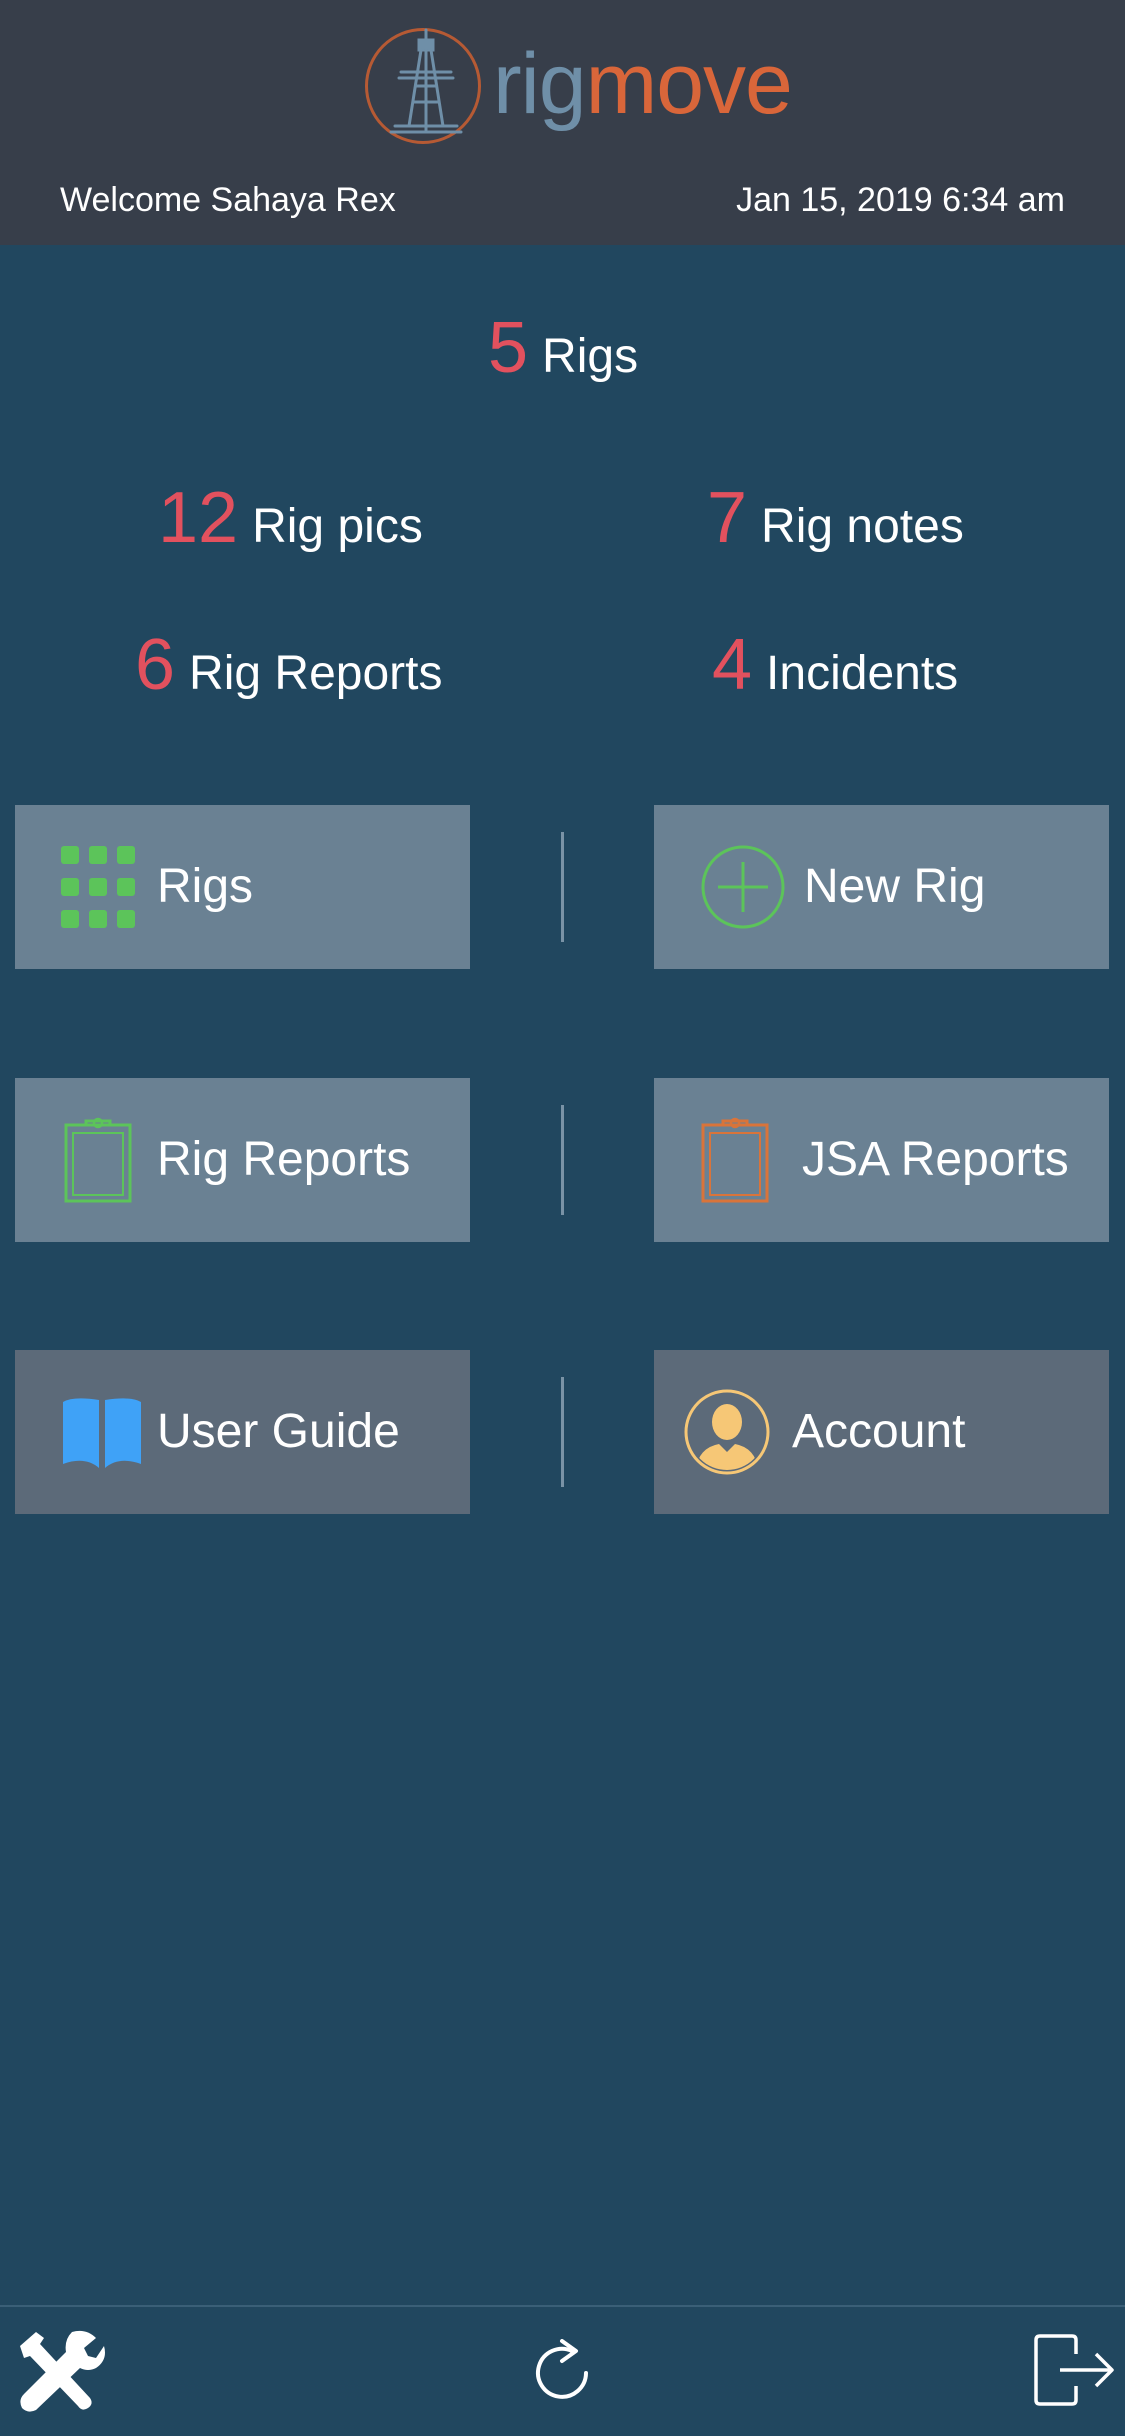 This screenshot has width=1125, height=2436. What do you see at coordinates (426, 81) in the screenshot?
I see `oil-rig-icon` at bounding box center [426, 81].